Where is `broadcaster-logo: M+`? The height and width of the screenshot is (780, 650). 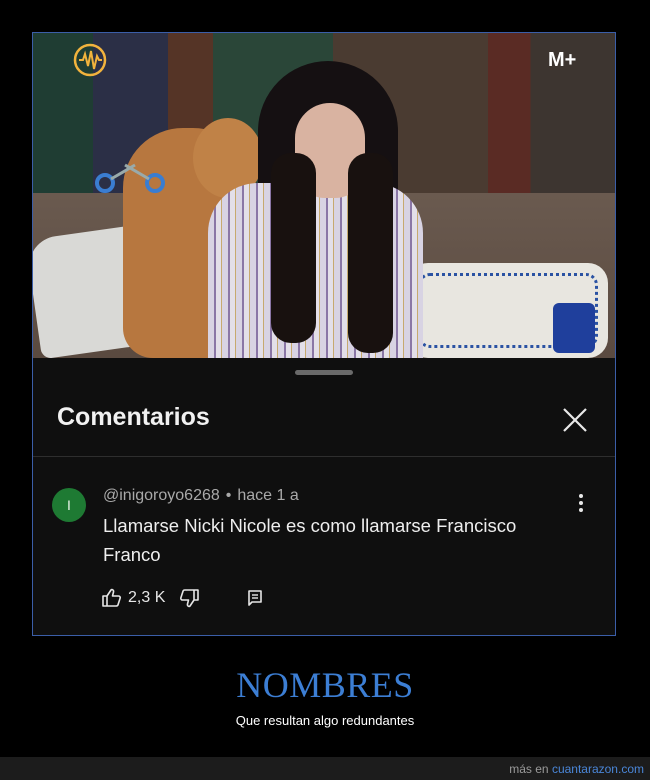
broadcaster-logo: M+ is located at coordinates (562, 60).